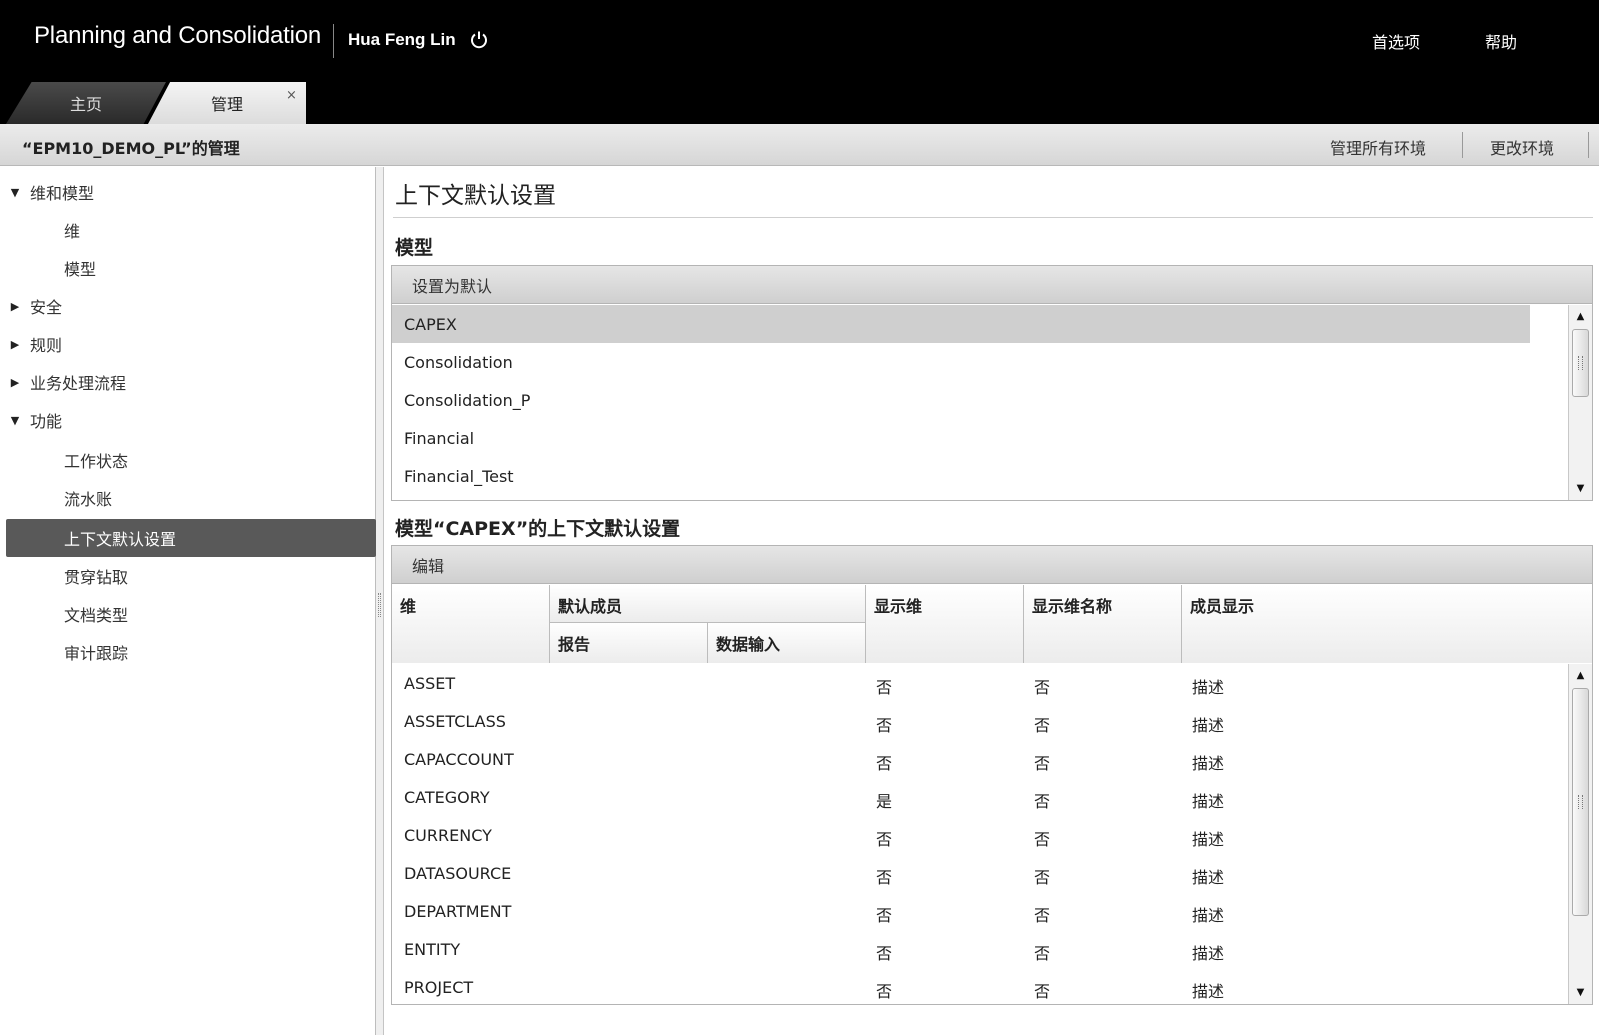 The image size is (1599, 1035). What do you see at coordinates (961, 476) in the screenshot?
I see `list-item: Financial_Test` at bounding box center [961, 476].